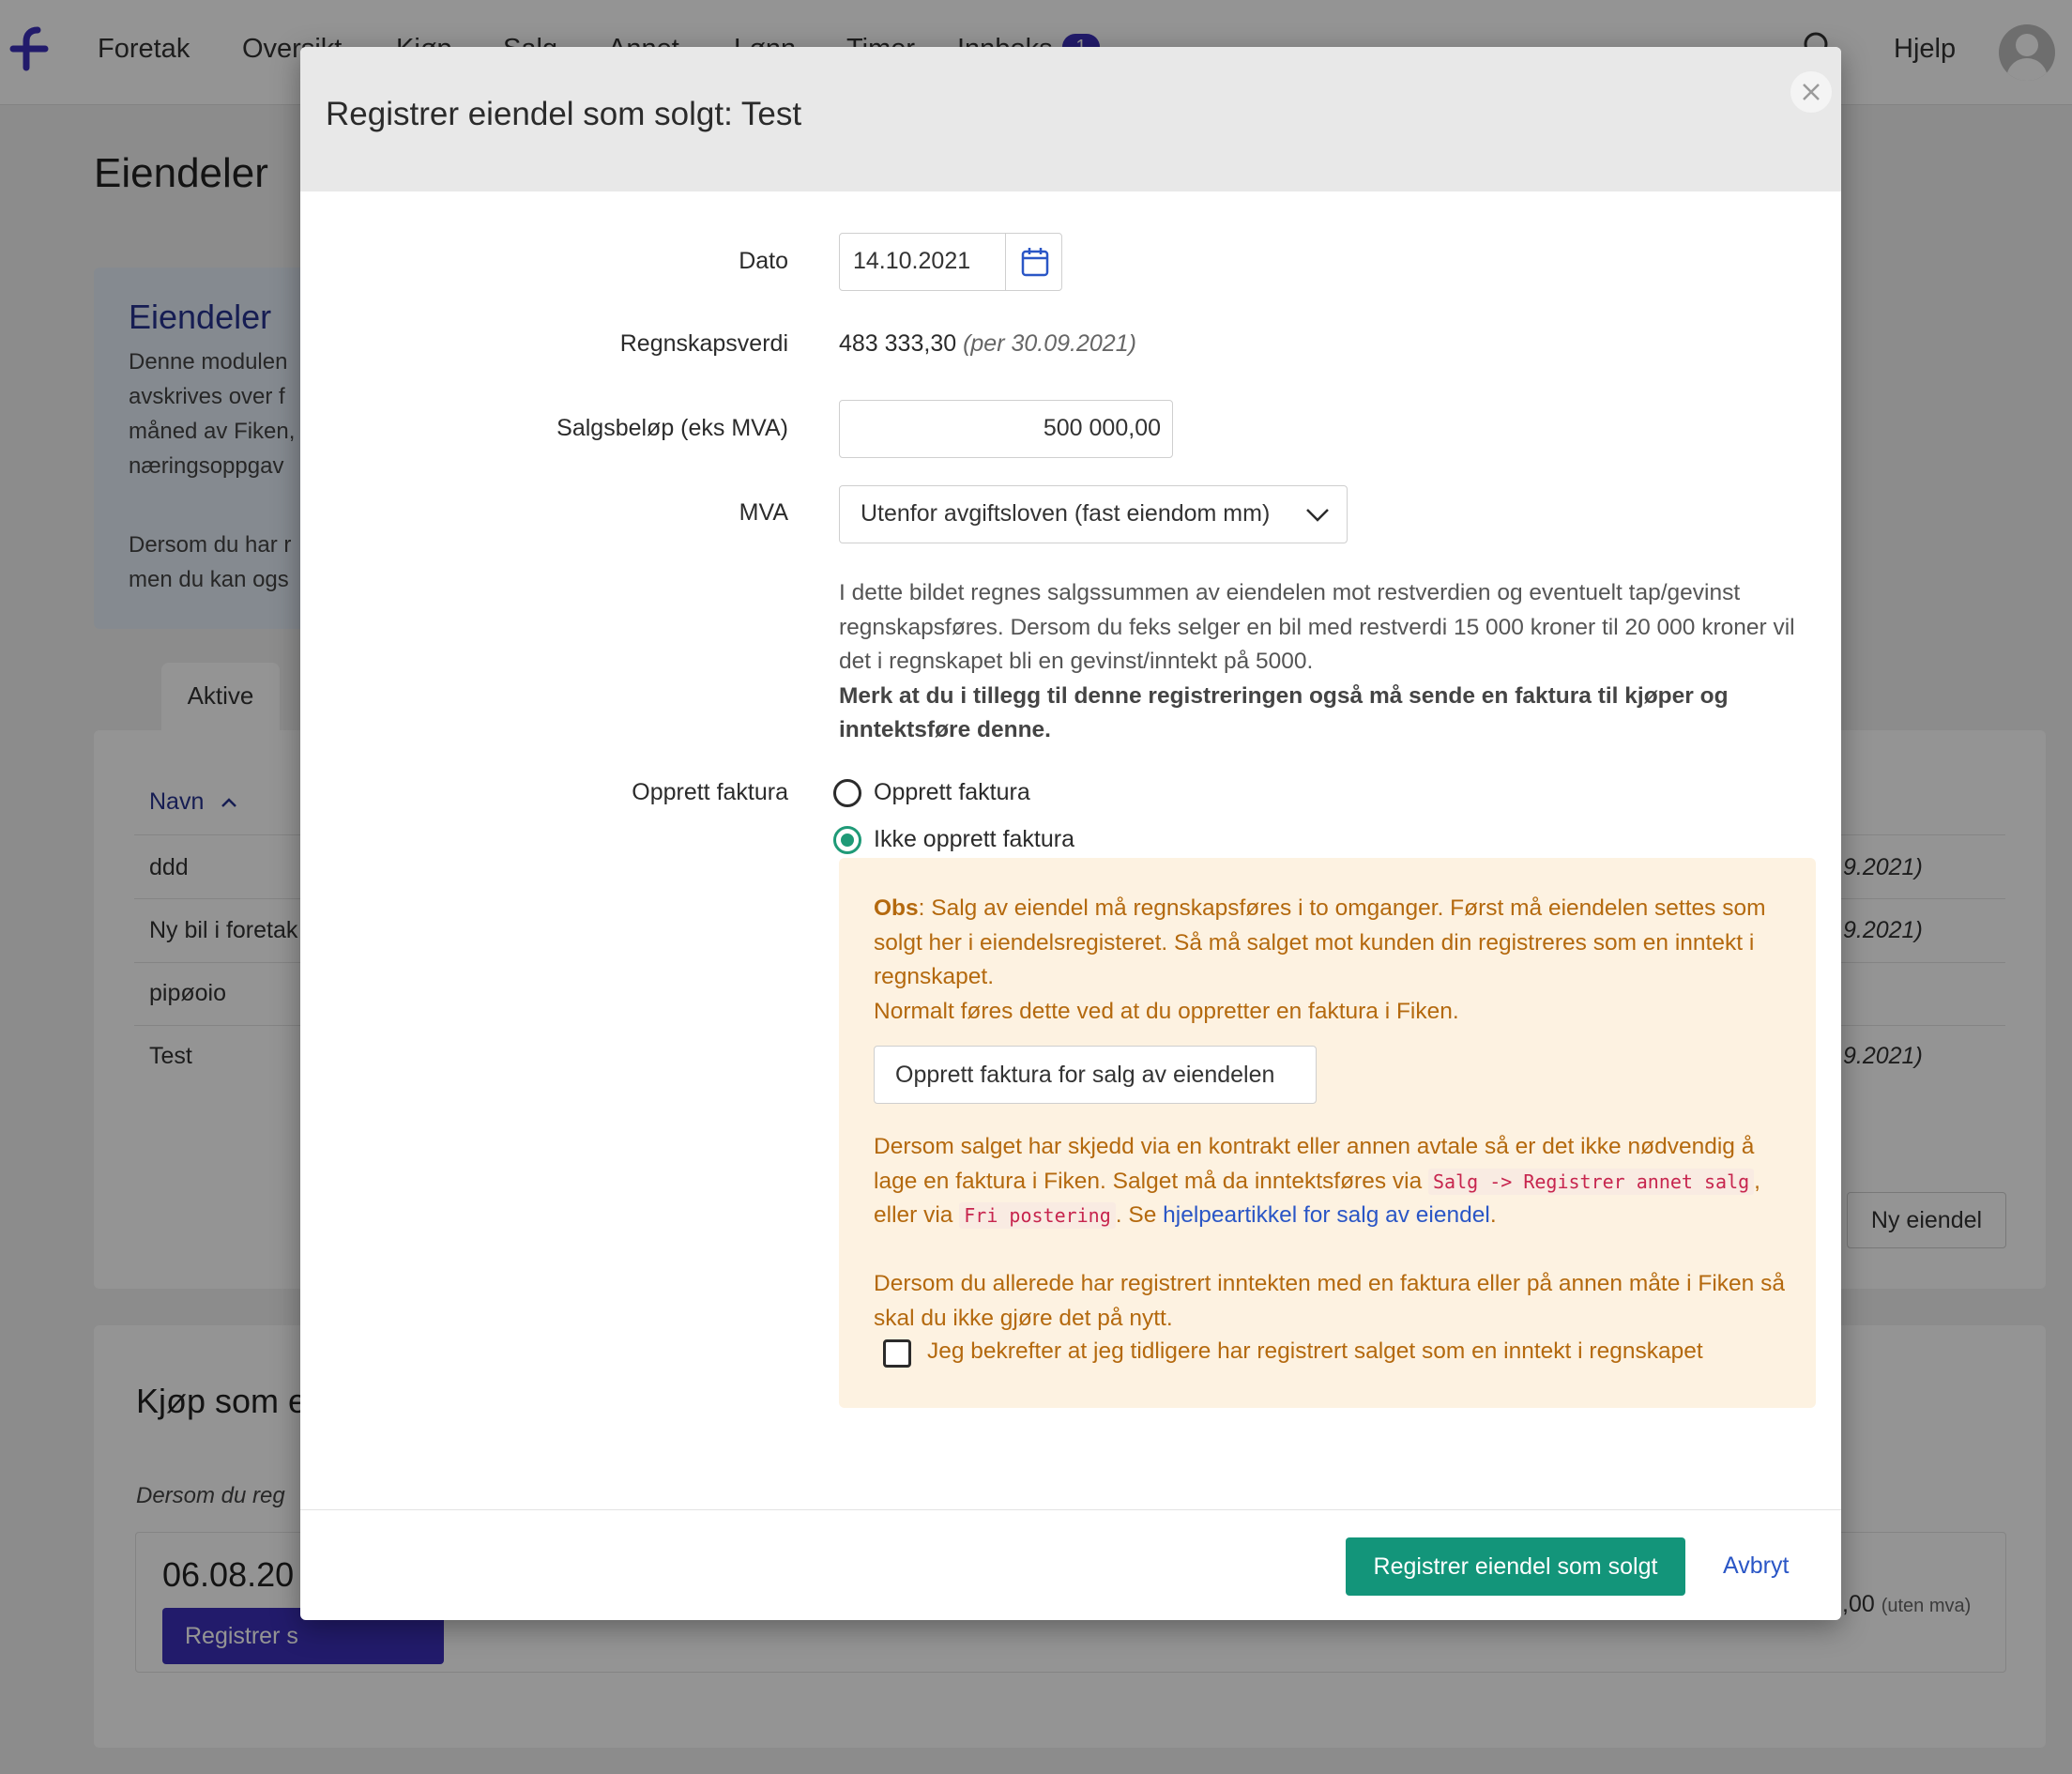 This screenshot has width=2072, height=1774. What do you see at coordinates (1317, 515) in the screenshot?
I see `chevron-down-icon` at bounding box center [1317, 515].